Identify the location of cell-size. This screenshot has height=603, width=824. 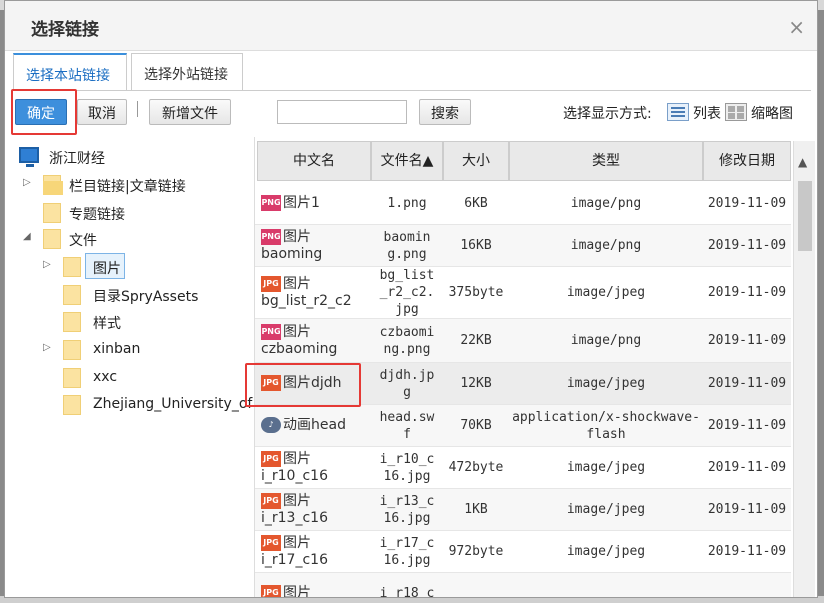
(476, 585).